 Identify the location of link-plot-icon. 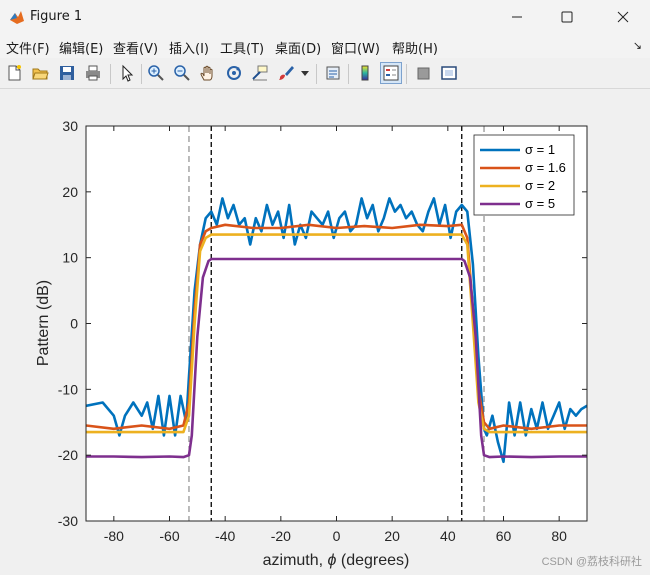
(333, 73).